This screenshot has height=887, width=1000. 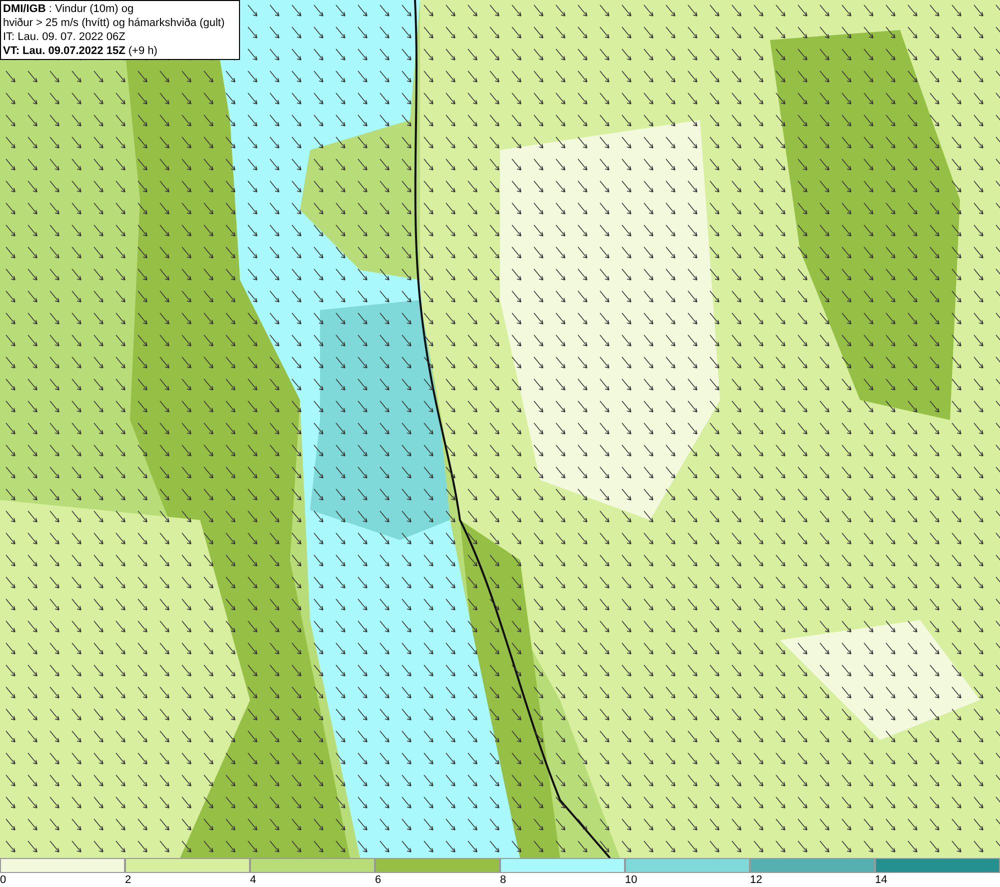 What do you see at coordinates (64, 37) in the screenshot?
I see `legend-text: IT: Lau. 09. 07. 2022 06Z` at bounding box center [64, 37].